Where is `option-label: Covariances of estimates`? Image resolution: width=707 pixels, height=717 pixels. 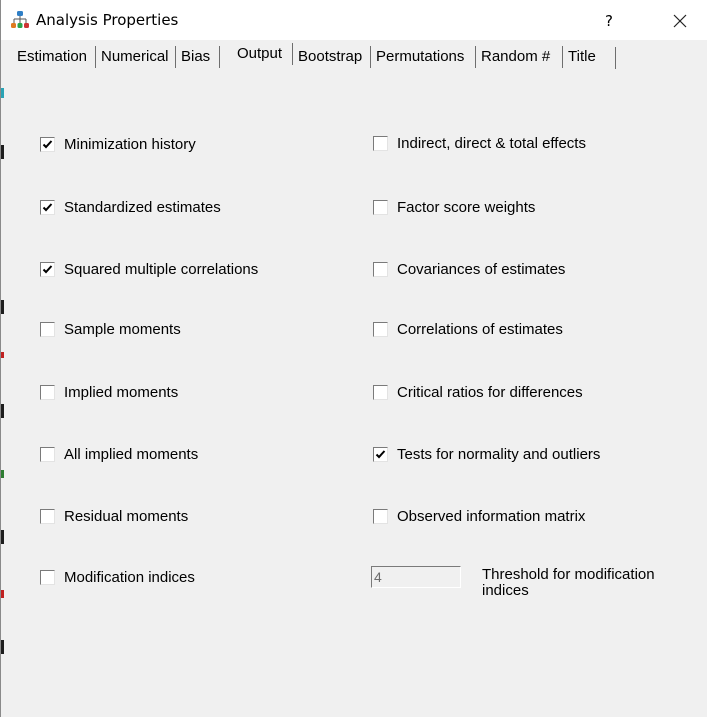 option-label: Covariances of estimates is located at coordinates (481, 269).